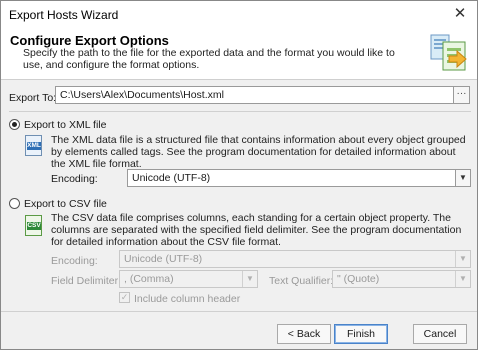 Image resolution: width=478 pixels, height=350 pixels. I want to click on field-delimiter-value: , (Comma), so click(149, 279).